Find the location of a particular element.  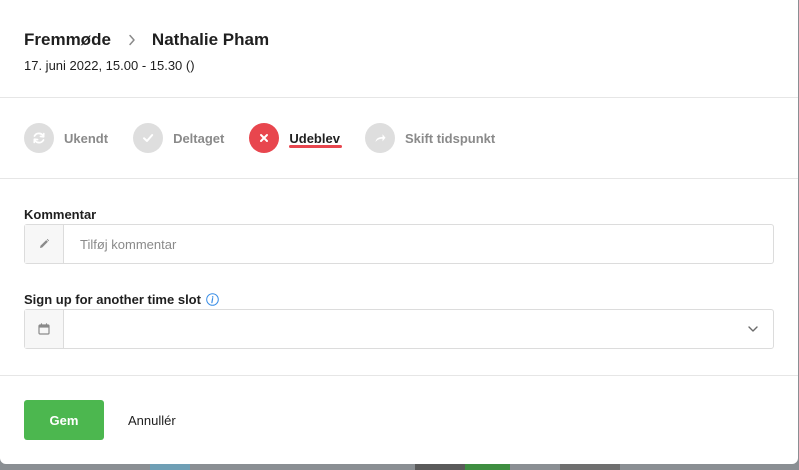

timeslot-select is located at coordinates (399, 329).